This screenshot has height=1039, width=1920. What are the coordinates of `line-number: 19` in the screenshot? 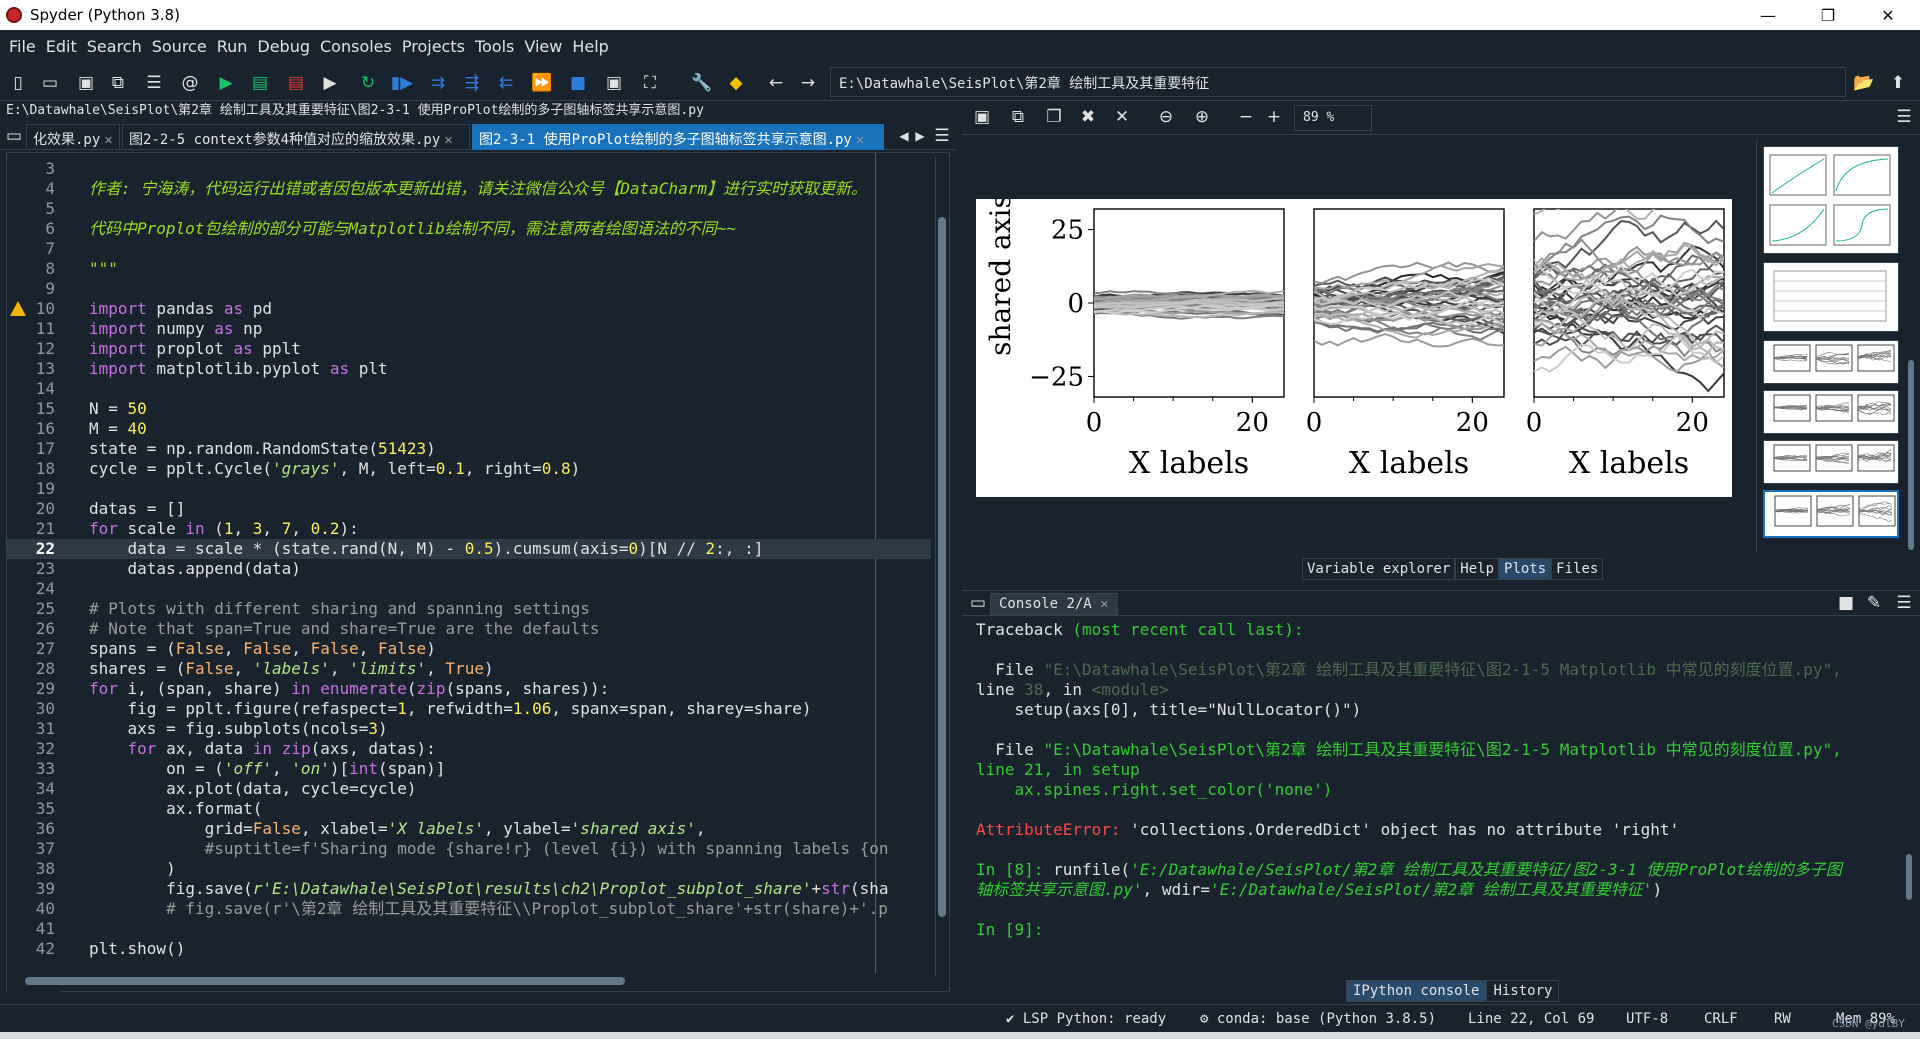 It's located at (45, 488).